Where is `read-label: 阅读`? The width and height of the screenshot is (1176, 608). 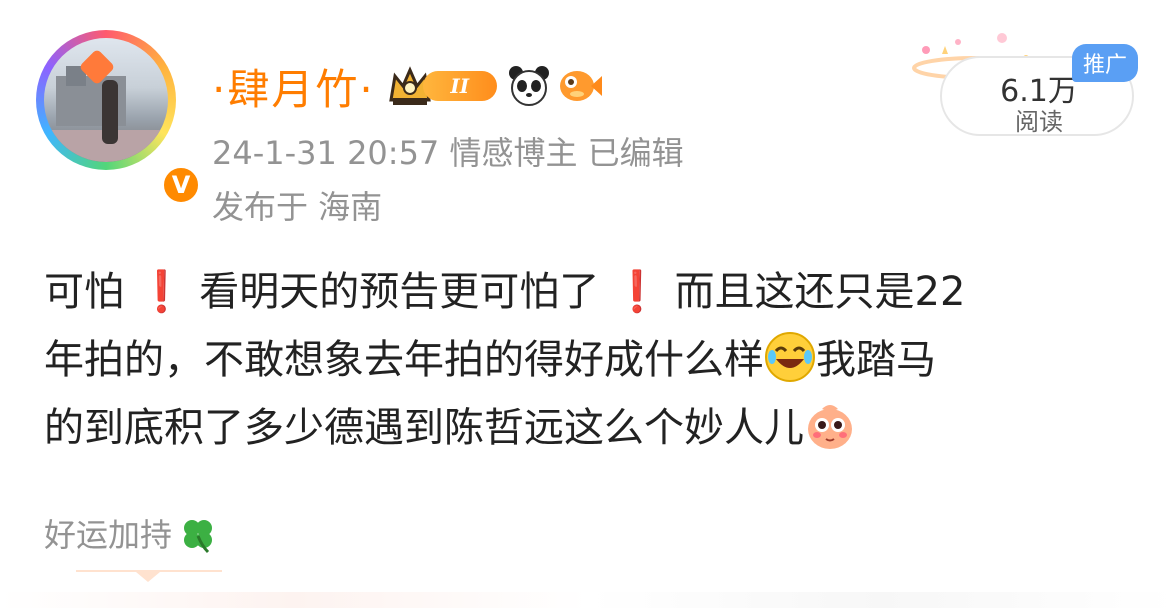
read-label: 阅读 is located at coordinates (1039, 122).